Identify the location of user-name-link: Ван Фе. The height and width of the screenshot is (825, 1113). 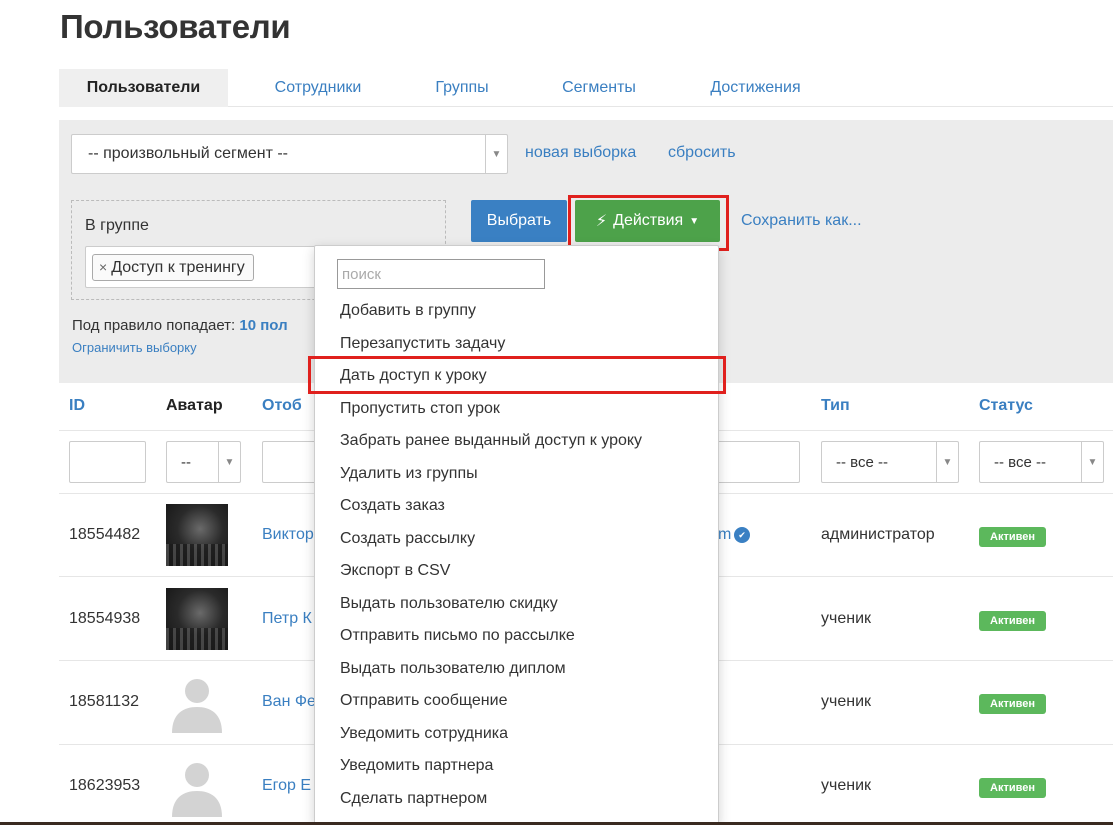
(289, 702).